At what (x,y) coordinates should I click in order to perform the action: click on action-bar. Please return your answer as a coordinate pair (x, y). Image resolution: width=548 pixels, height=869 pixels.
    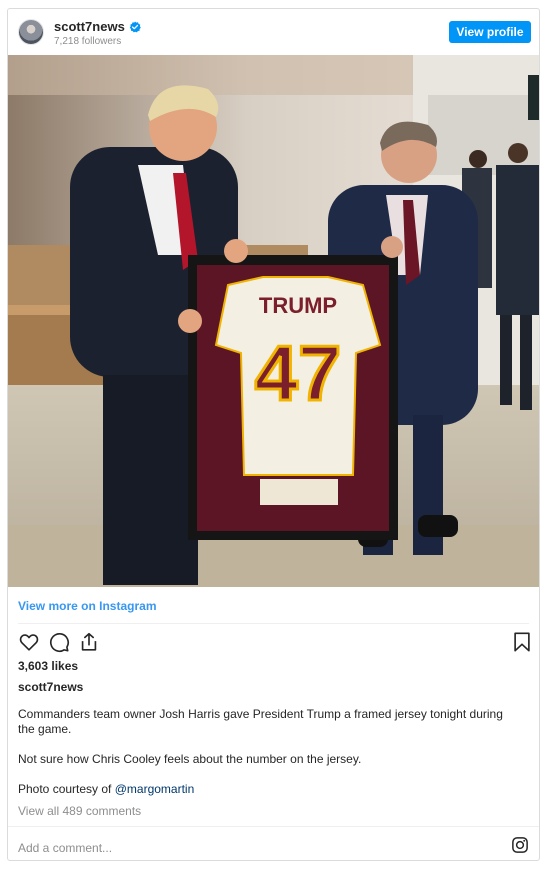
    Looking at the image, I should click on (274, 643).